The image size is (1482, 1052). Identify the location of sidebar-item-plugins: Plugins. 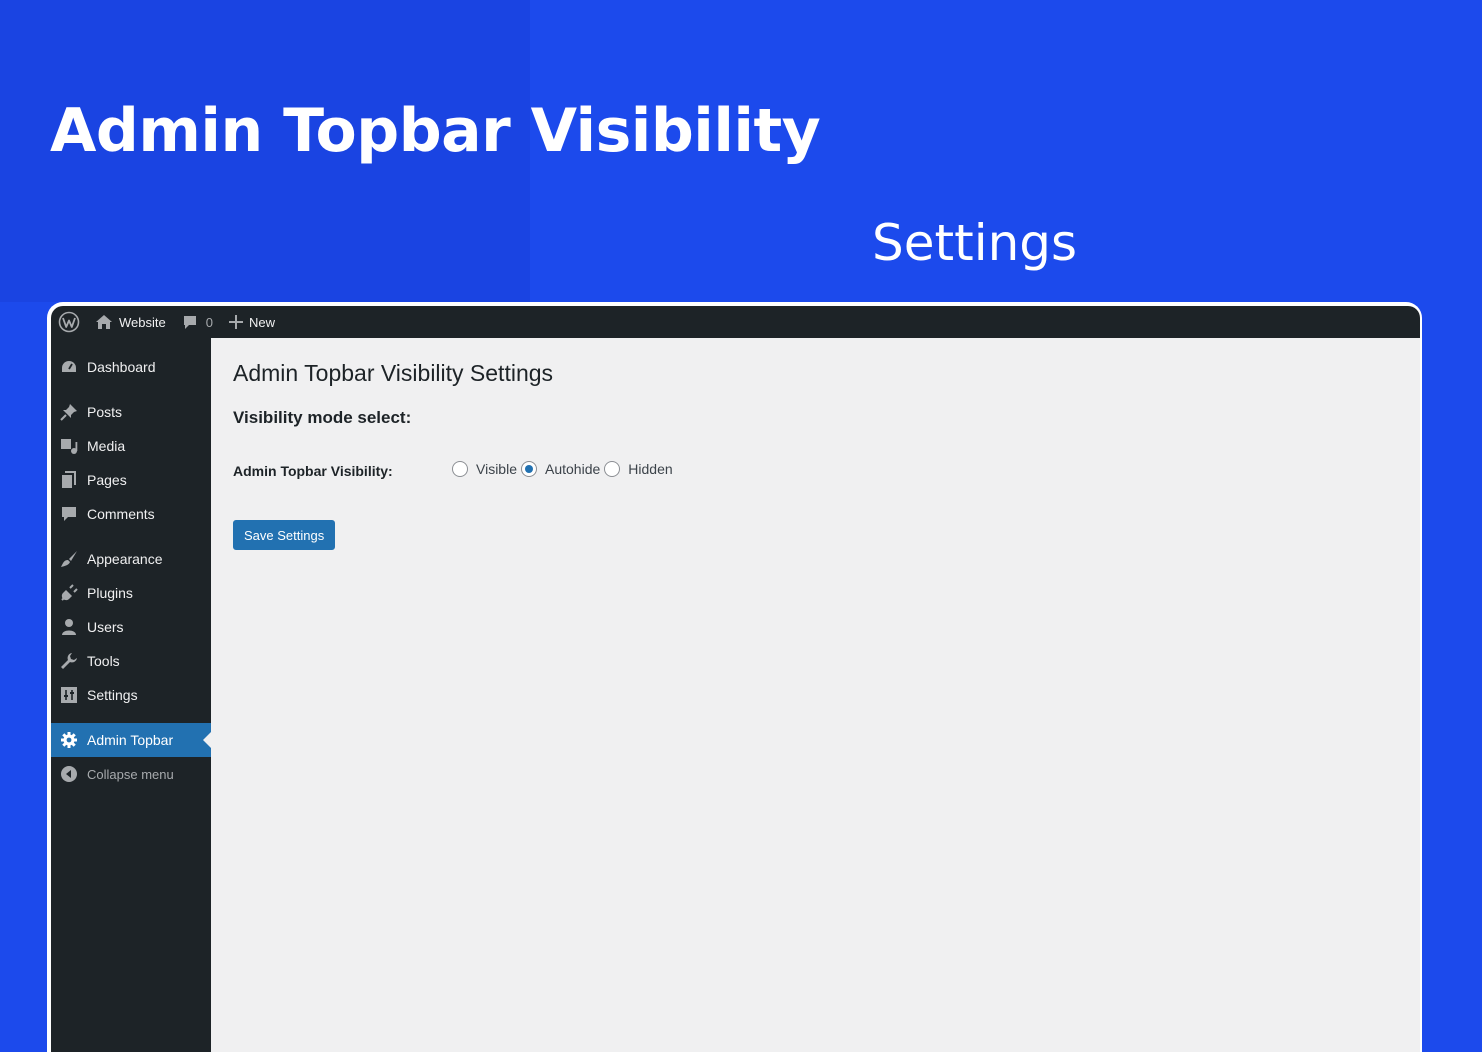
(131, 593).